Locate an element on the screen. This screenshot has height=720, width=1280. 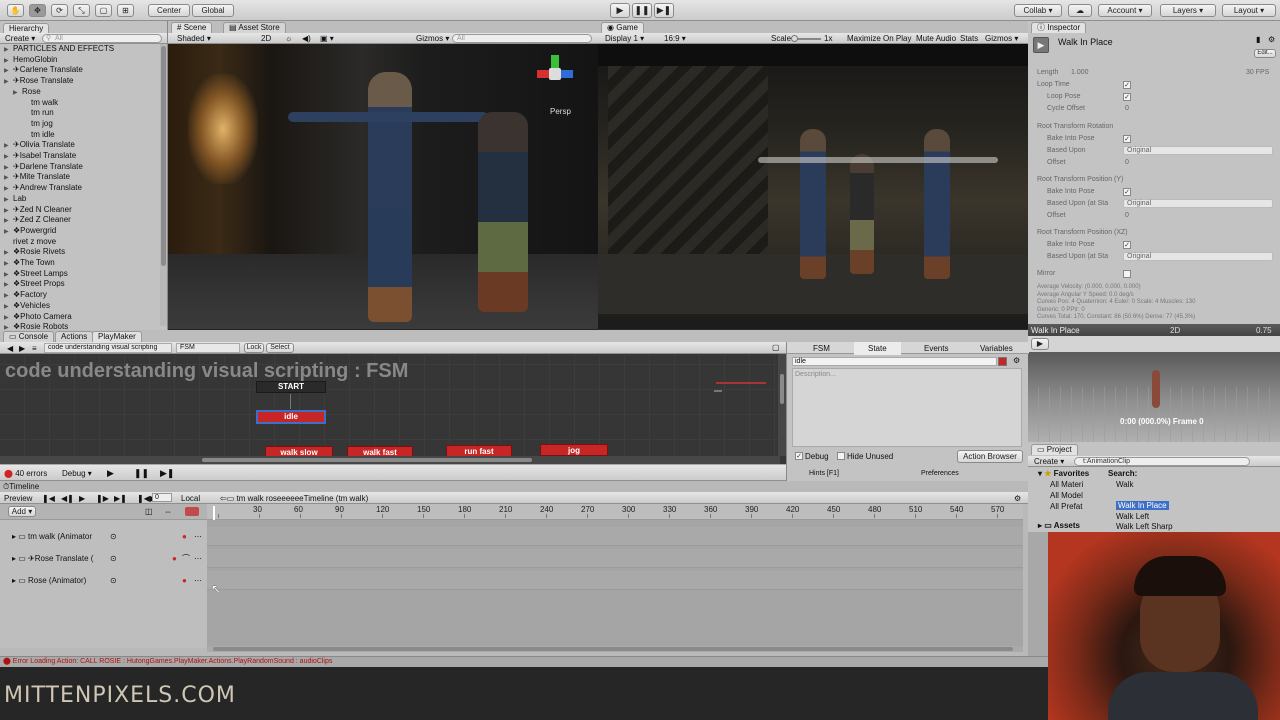
select-button: Select is located at coordinates (280, 348).